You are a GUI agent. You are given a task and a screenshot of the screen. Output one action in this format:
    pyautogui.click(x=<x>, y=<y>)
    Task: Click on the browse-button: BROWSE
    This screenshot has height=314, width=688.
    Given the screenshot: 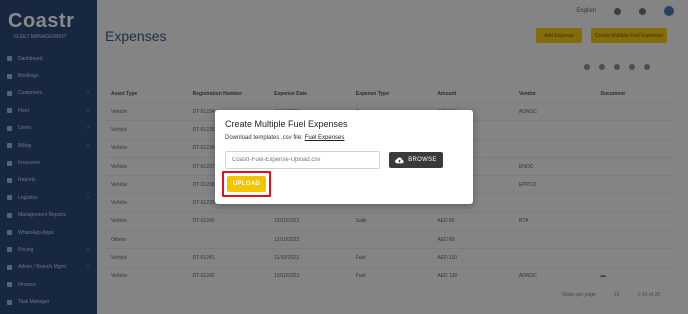 What is the action you would take?
    pyautogui.click(x=416, y=160)
    